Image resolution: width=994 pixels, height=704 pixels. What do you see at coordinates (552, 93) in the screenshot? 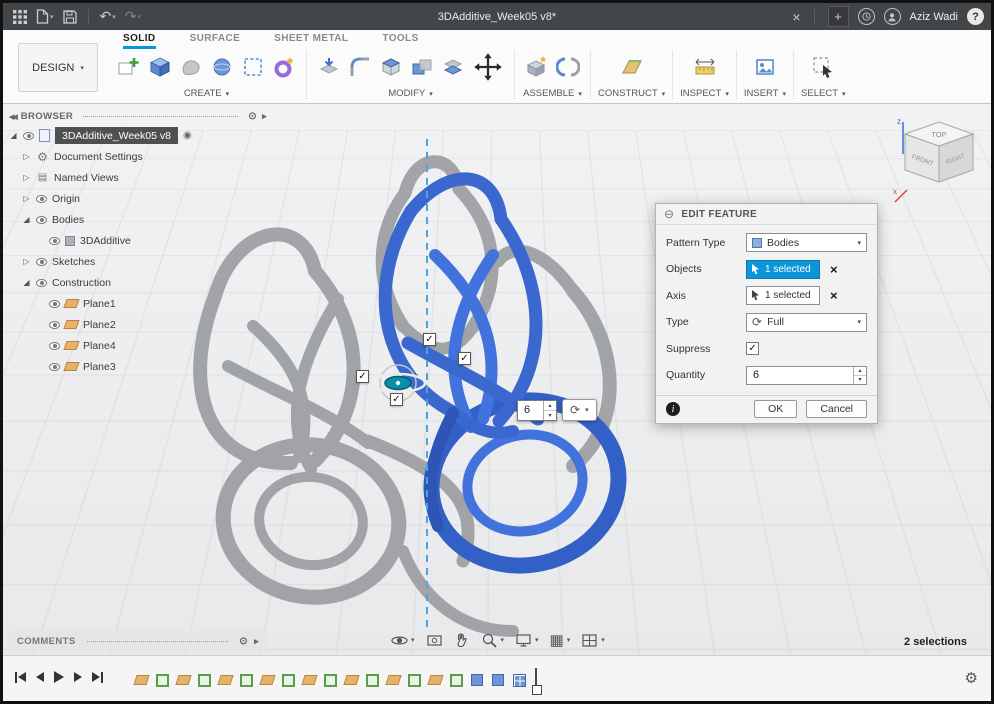
I see `assemble-group-label: ASSEMBLE ▾` at bounding box center [552, 93].